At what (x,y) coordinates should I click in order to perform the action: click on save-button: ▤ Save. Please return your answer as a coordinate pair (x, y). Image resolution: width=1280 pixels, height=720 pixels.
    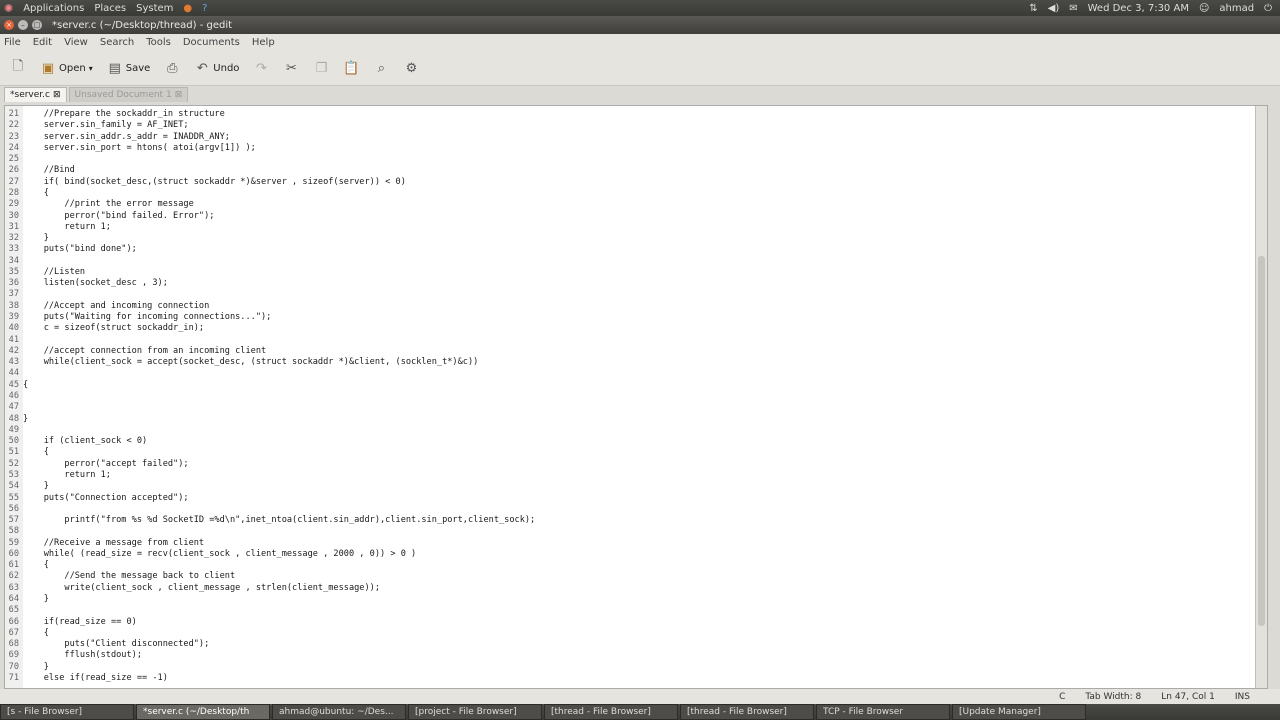
    Looking at the image, I should click on (129, 68).